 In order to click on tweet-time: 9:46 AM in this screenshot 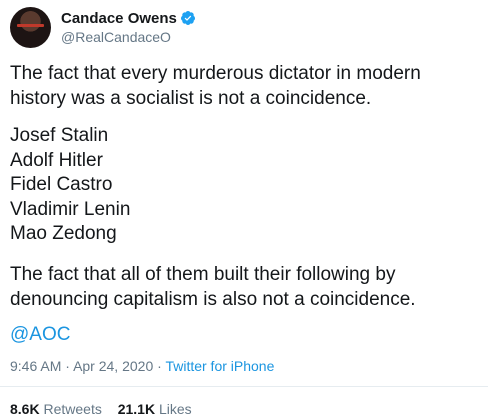, I will do `click(35, 366)`.